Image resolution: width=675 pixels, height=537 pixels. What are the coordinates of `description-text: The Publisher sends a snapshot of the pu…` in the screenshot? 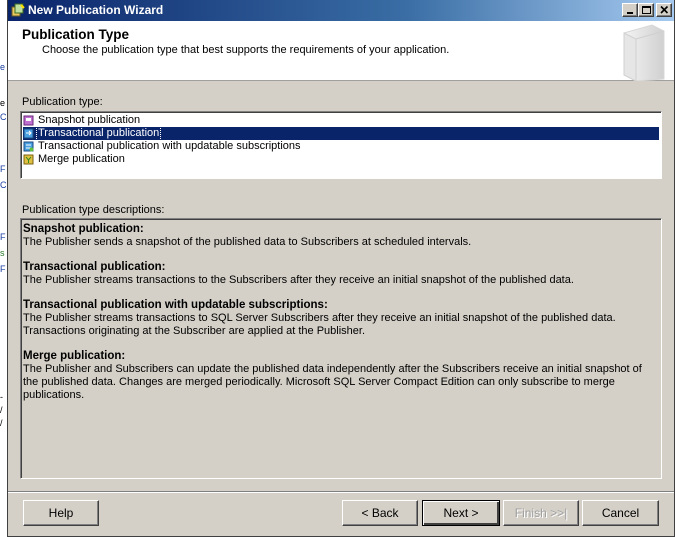 It's located at (247, 242).